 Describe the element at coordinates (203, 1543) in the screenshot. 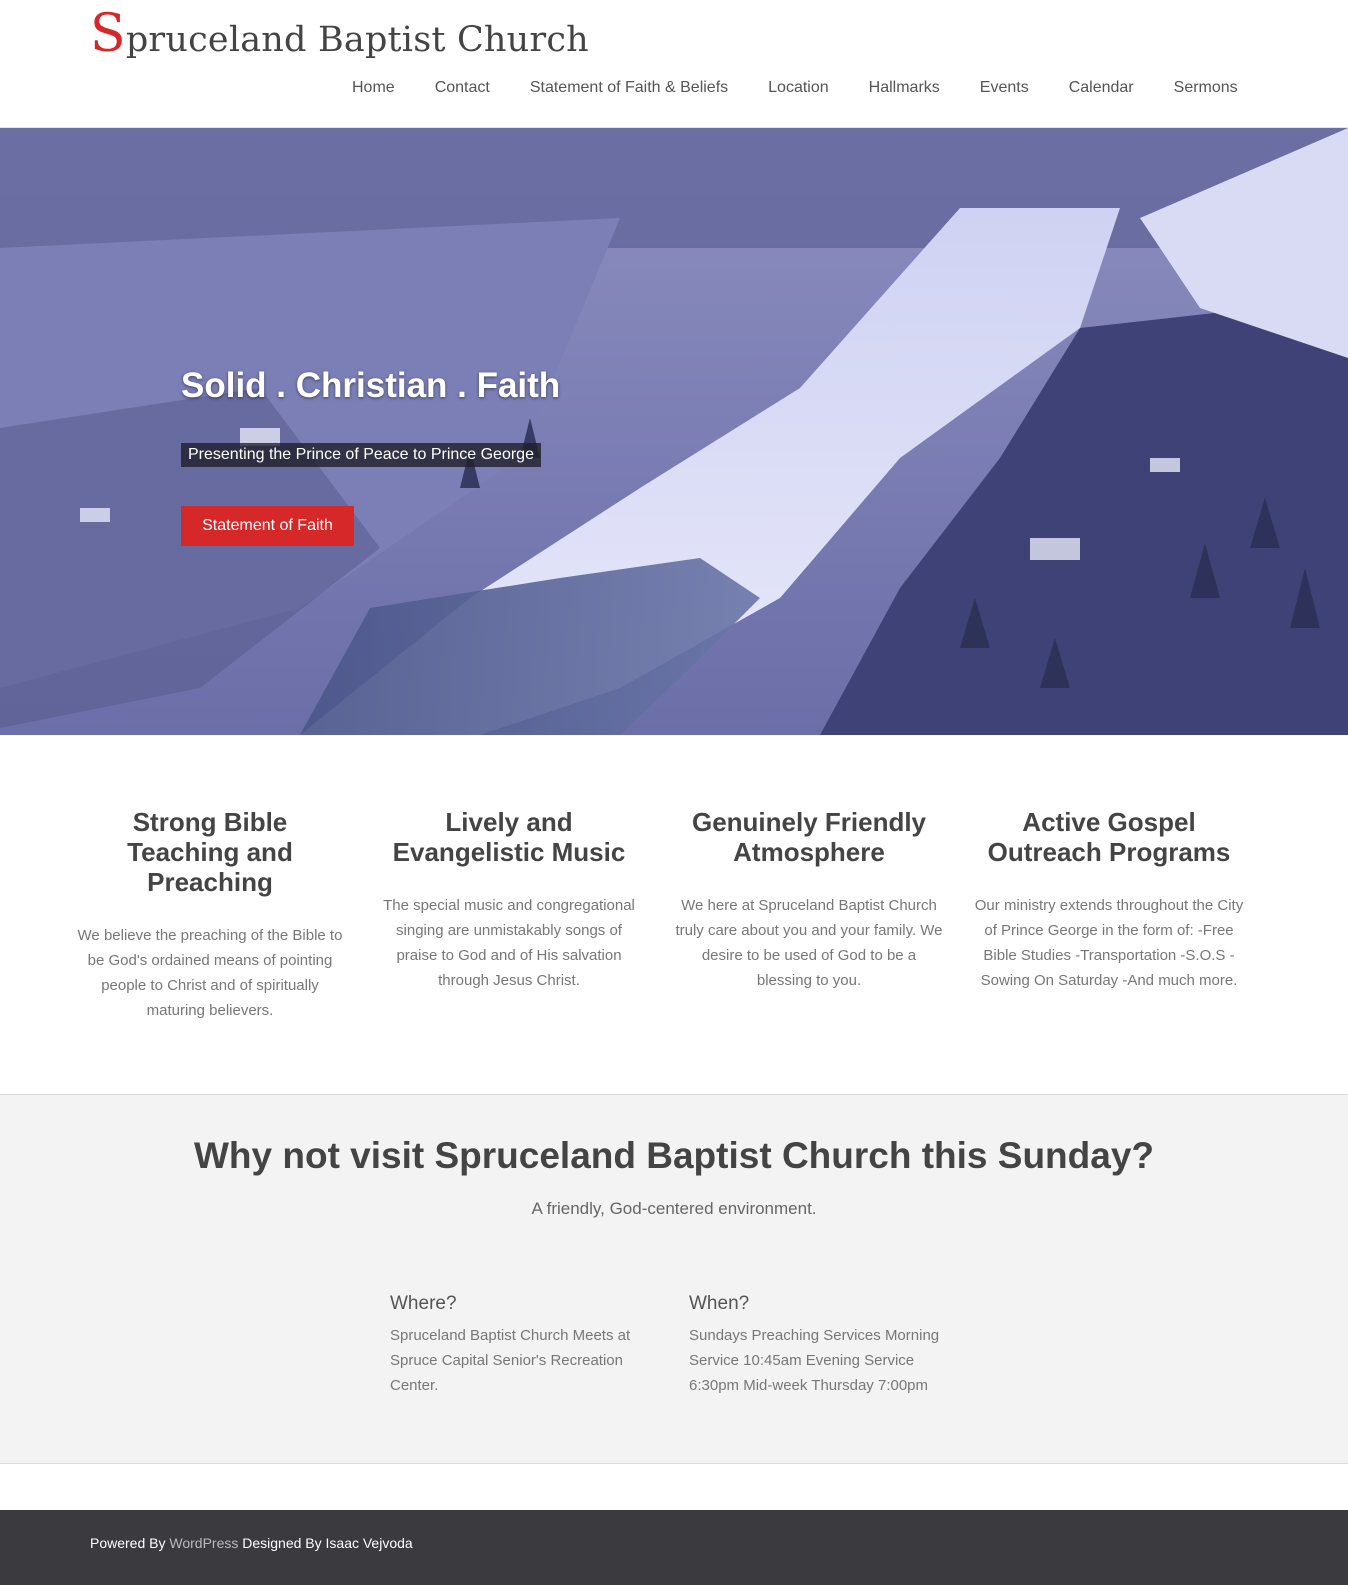

I see `wordpress-link: WordPress` at that location.